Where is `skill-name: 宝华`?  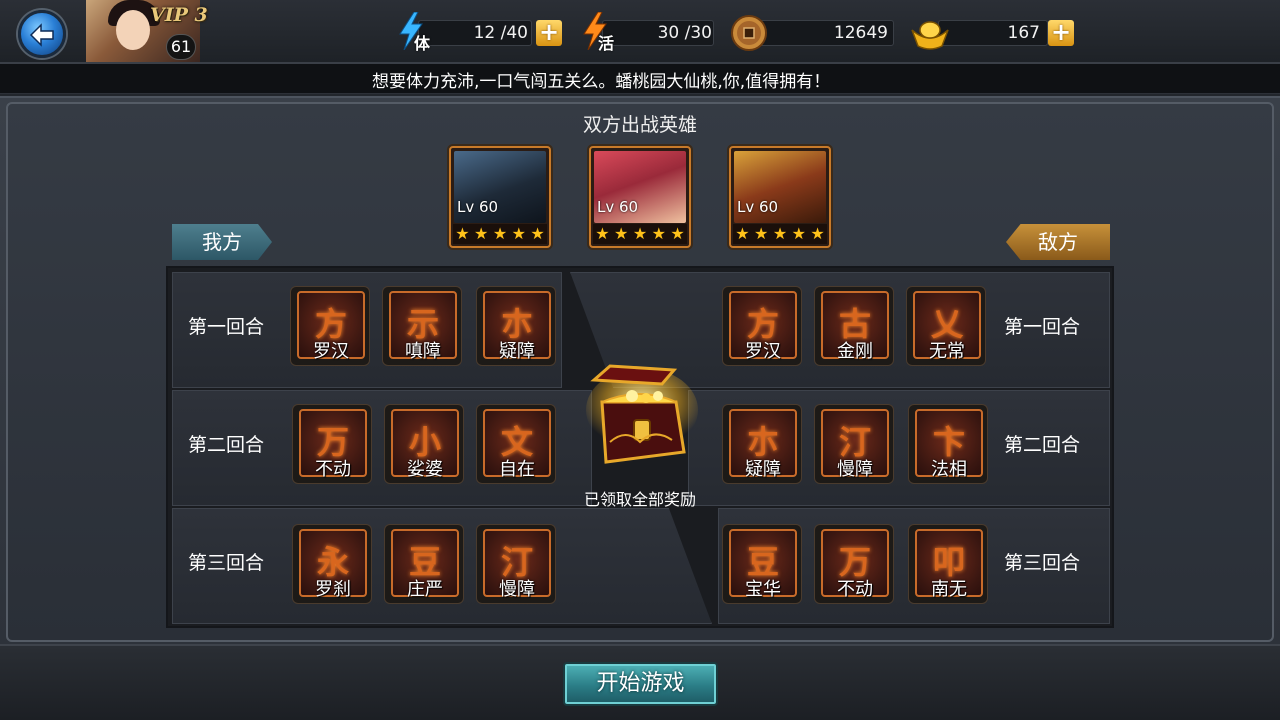 skill-name: 宝华 is located at coordinates (763, 589).